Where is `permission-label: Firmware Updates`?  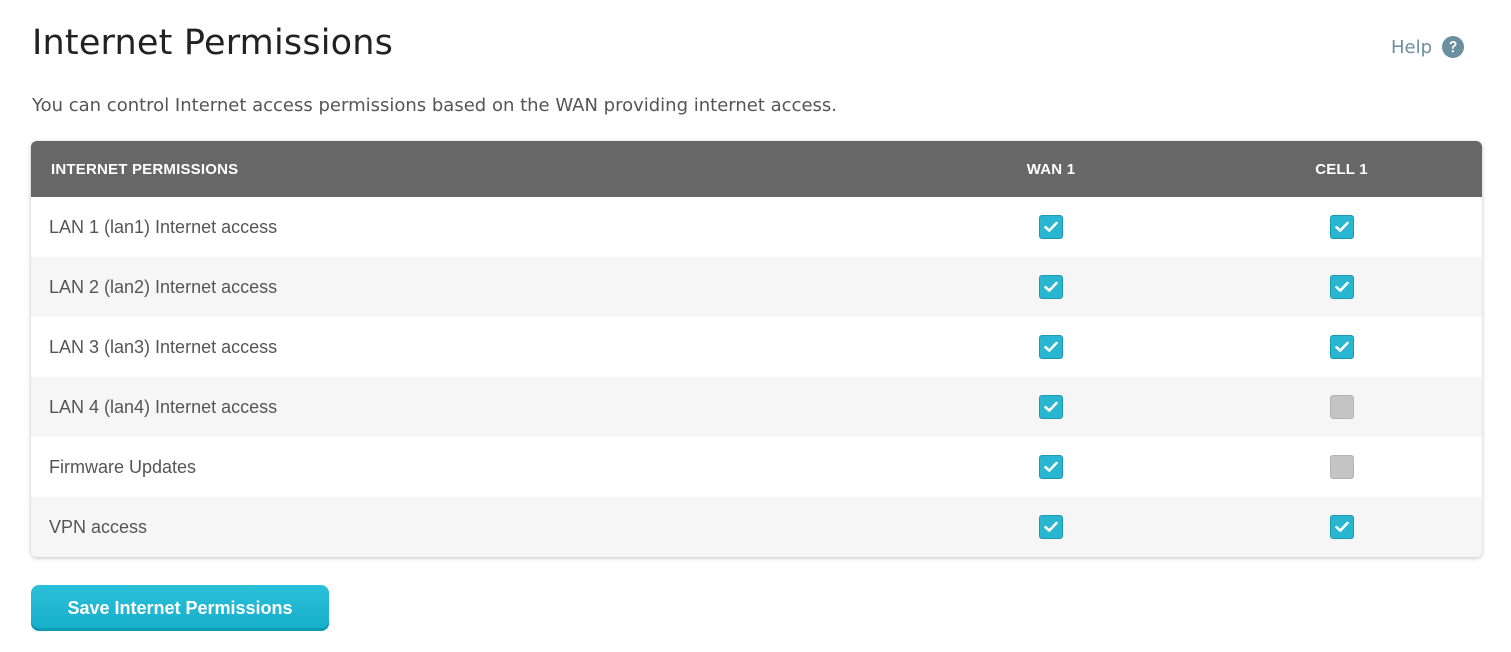 permission-label: Firmware Updates is located at coordinates (123, 466).